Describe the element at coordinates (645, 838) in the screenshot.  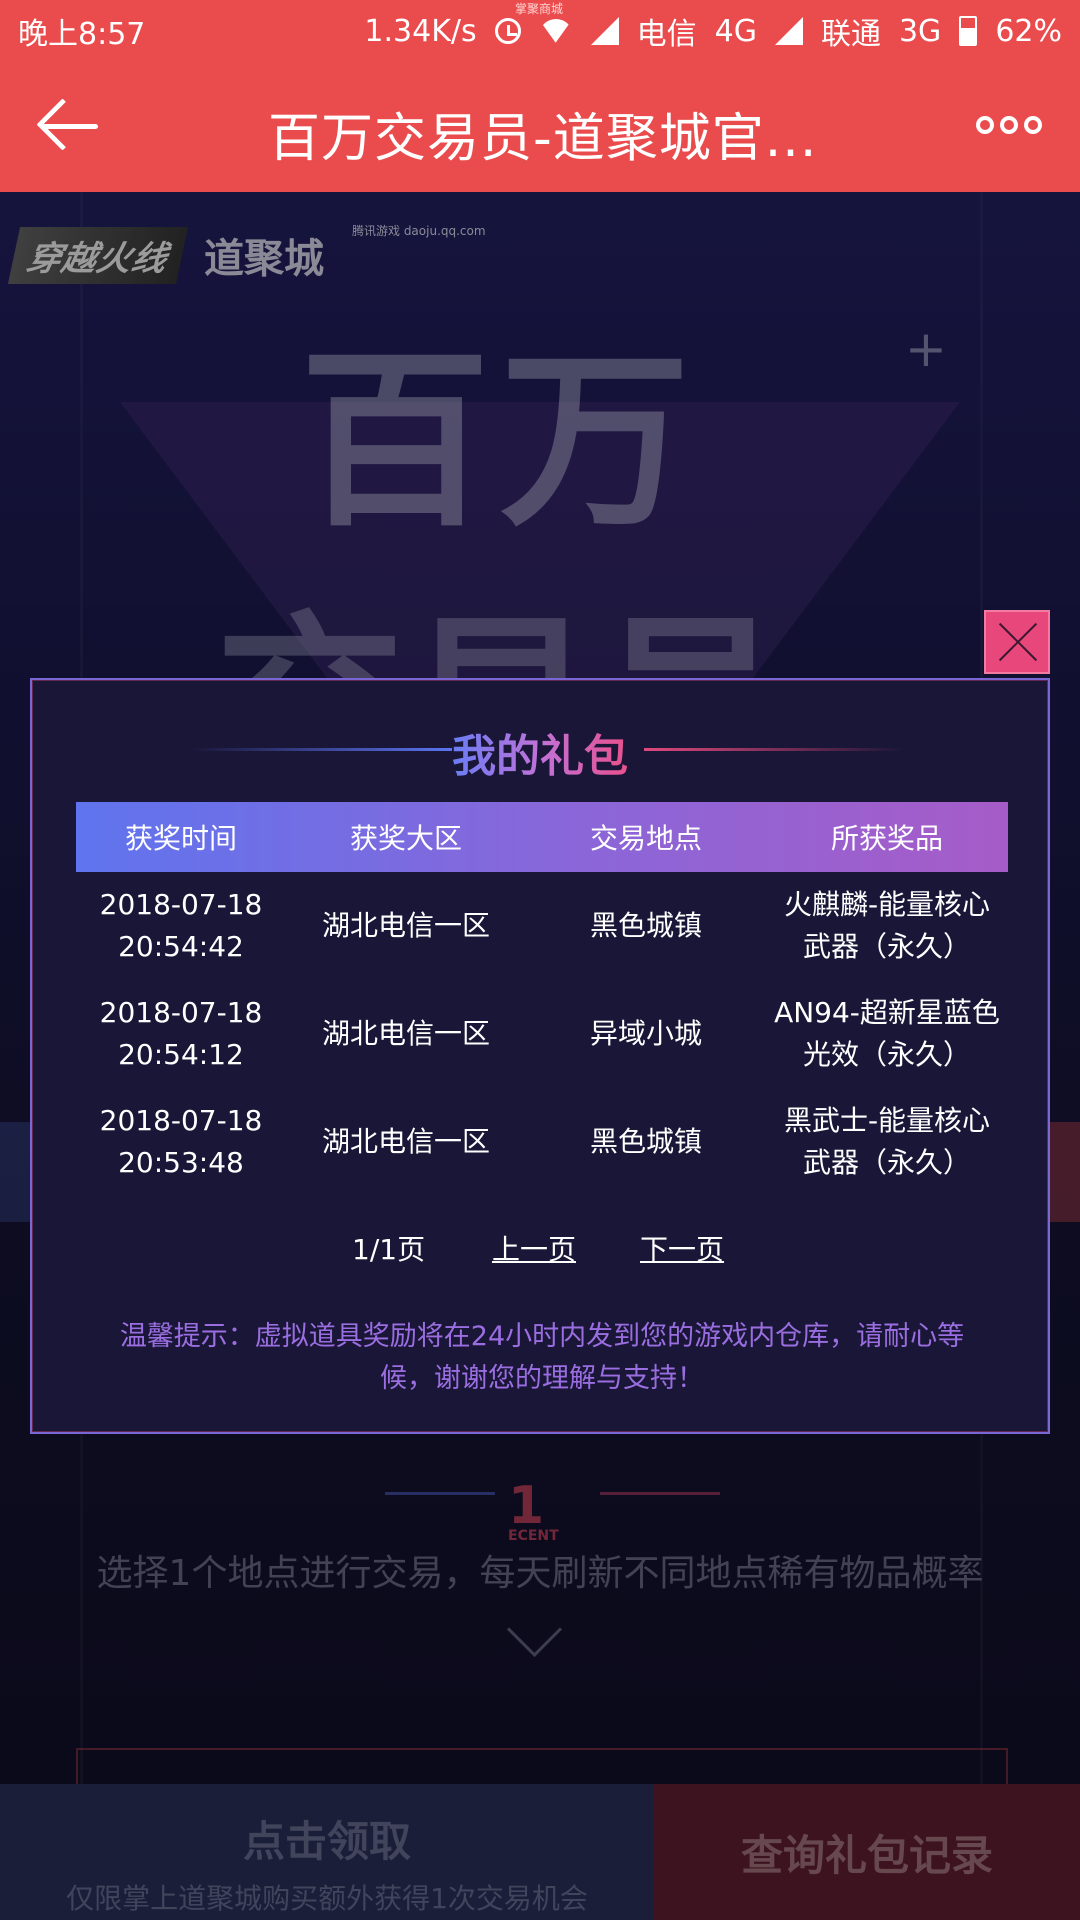
I see `header-trade-place: 交易地点` at that location.